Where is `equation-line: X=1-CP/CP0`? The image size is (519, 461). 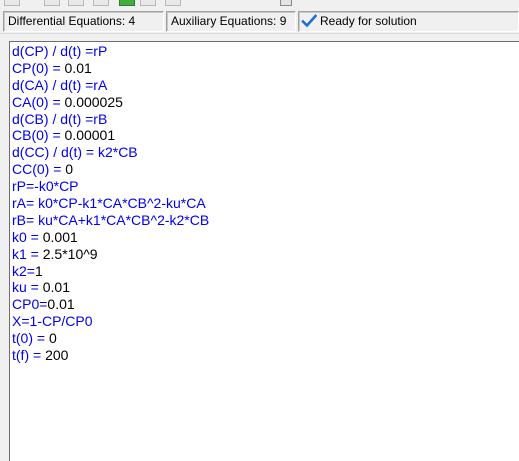
equation-line: X=1-CP/CP0 is located at coordinates (265, 321).